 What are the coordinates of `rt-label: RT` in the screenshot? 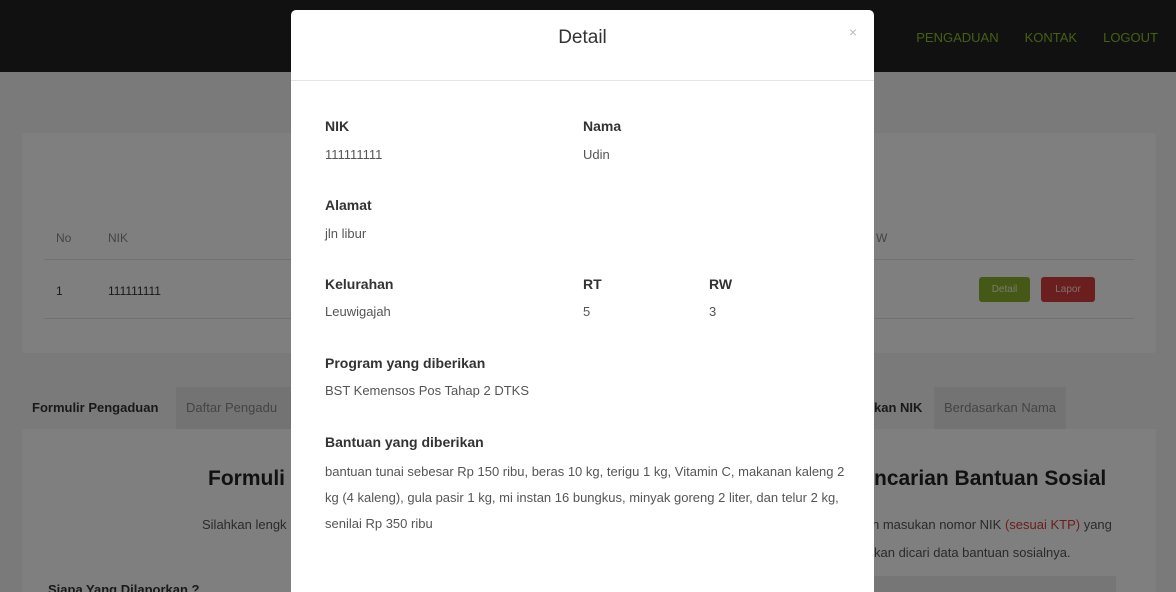 It's located at (592, 284).